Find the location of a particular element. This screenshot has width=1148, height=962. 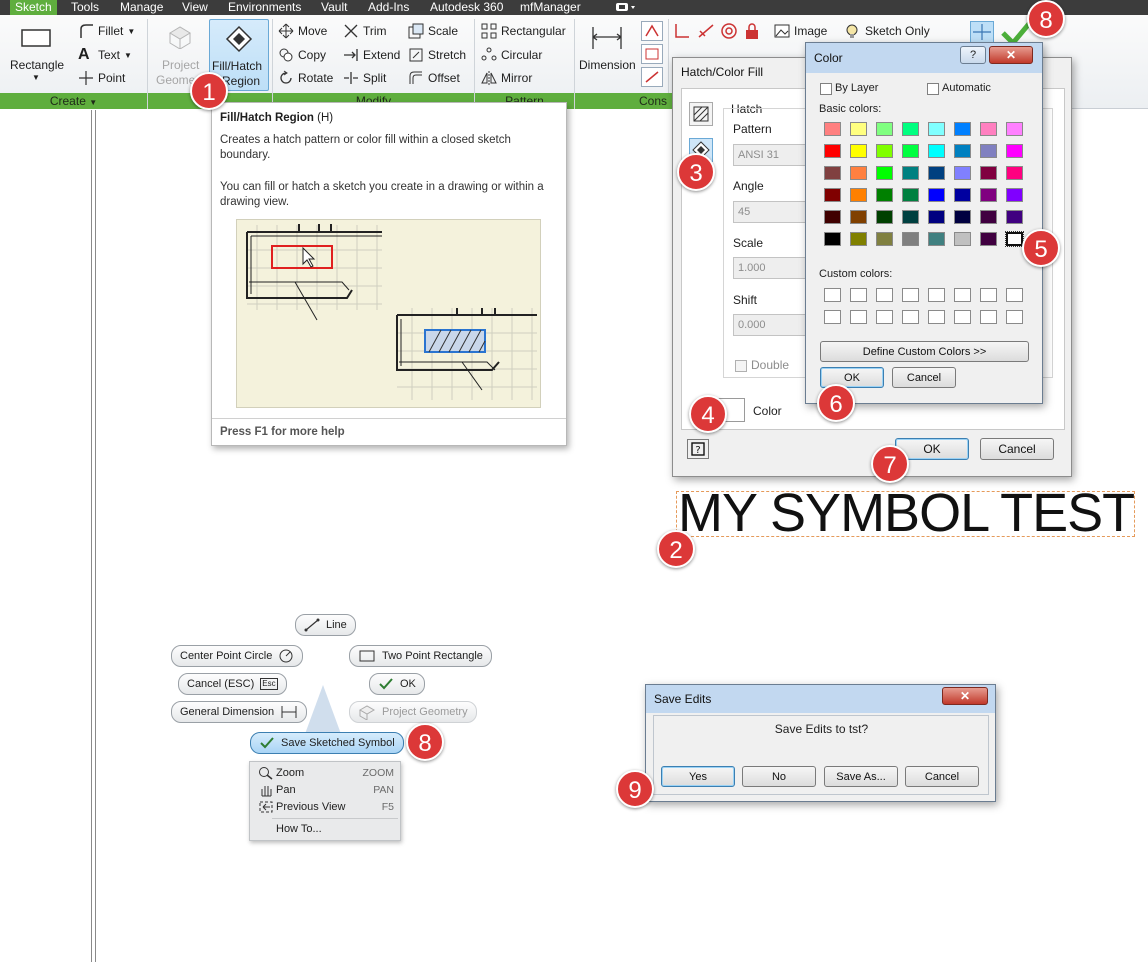

ok-button: OK is located at coordinates (397, 684).